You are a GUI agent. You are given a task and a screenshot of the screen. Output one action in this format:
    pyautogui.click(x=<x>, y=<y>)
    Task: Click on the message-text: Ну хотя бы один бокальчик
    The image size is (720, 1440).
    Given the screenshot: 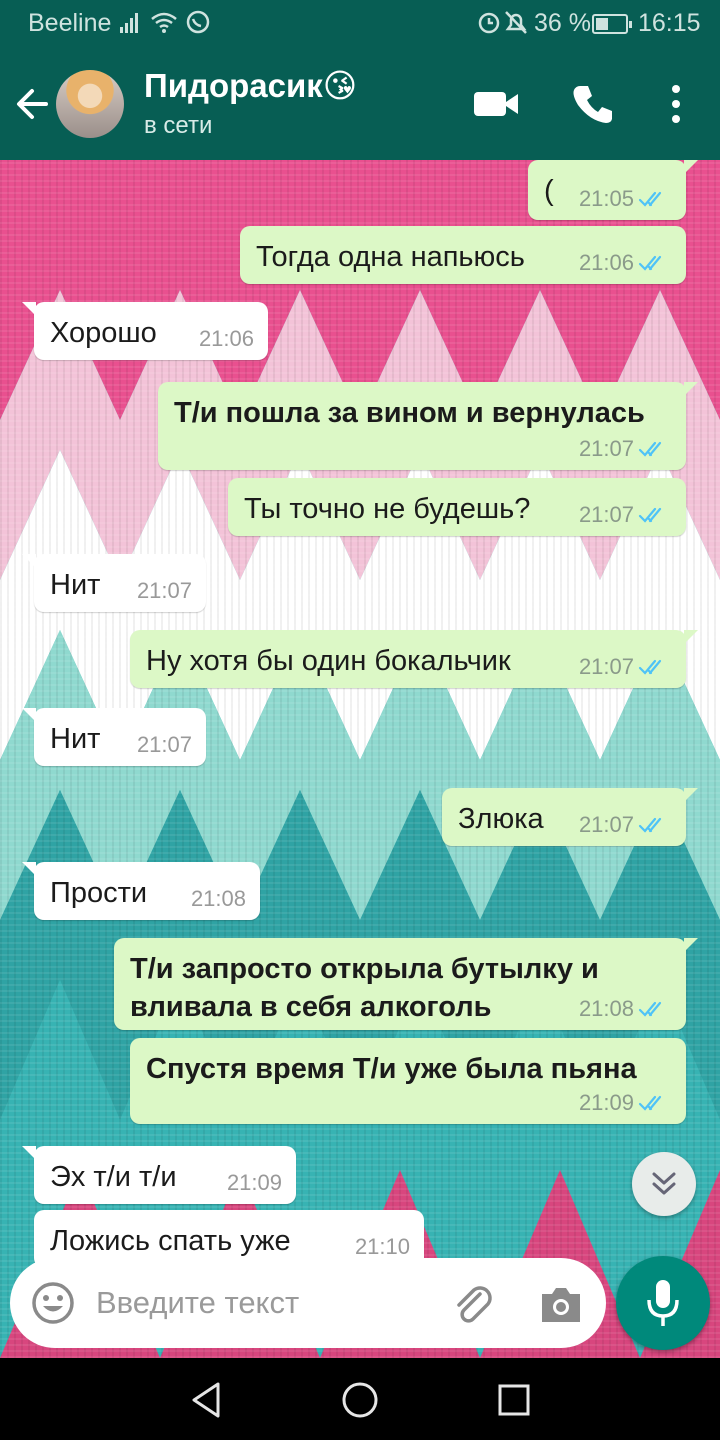 What is the action you would take?
    pyautogui.click(x=328, y=661)
    